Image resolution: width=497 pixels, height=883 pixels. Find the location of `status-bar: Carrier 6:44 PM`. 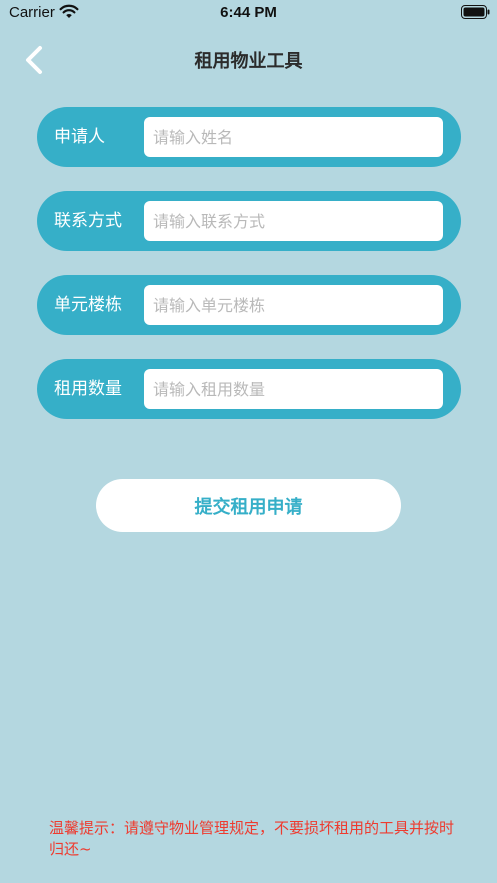

status-bar: Carrier 6:44 PM is located at coordinates (248, 13).